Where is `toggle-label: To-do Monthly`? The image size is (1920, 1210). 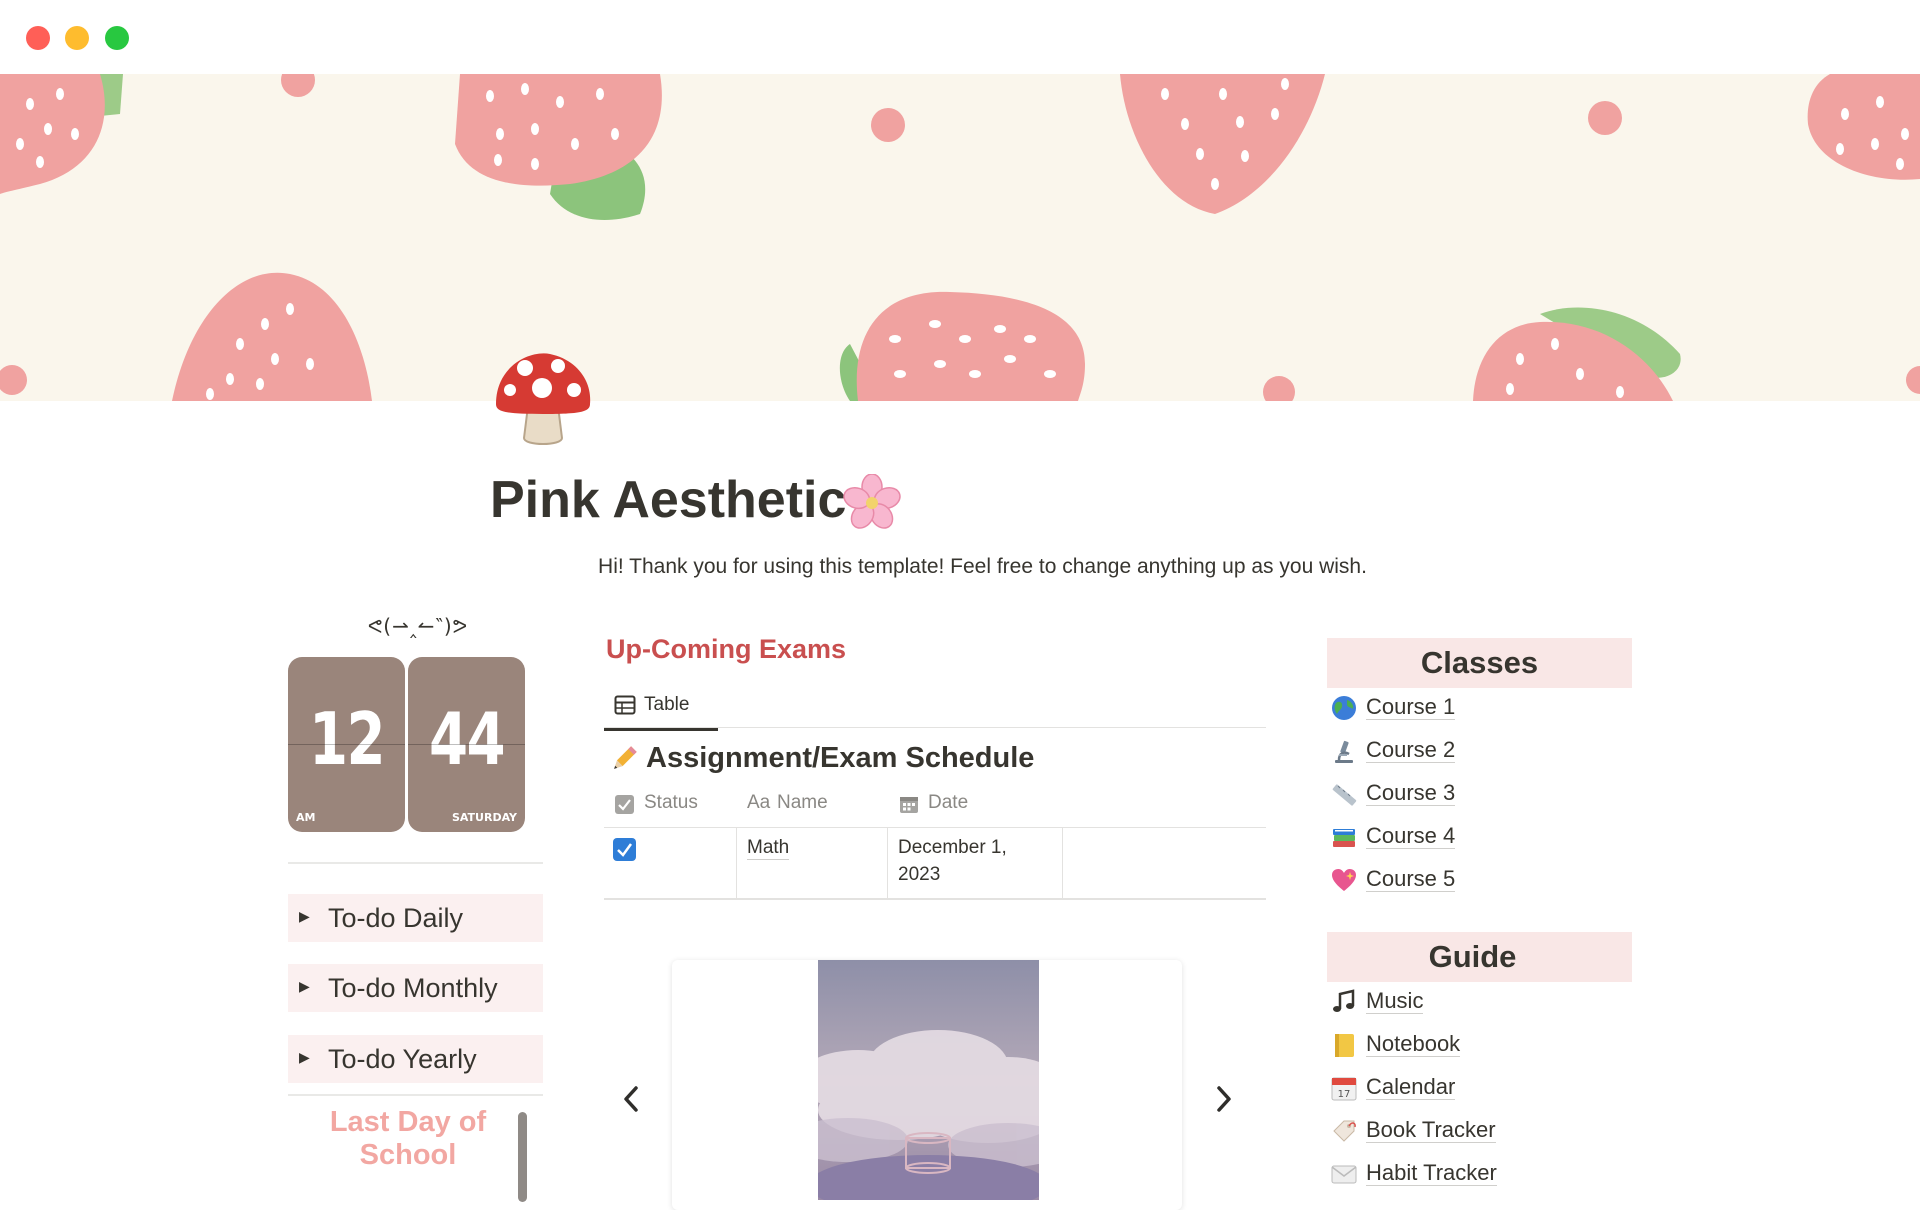
toggle-label: To-do Monthly is located at coordinates (413, 988).